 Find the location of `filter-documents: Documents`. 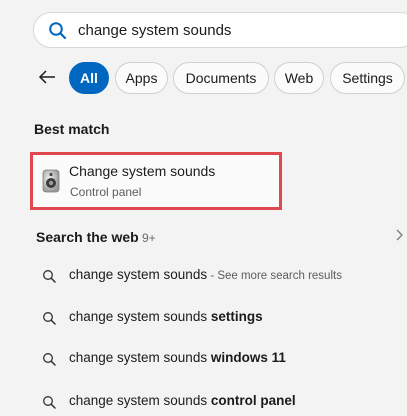

filter-documents: Documents is located at coordinates (221, 78).